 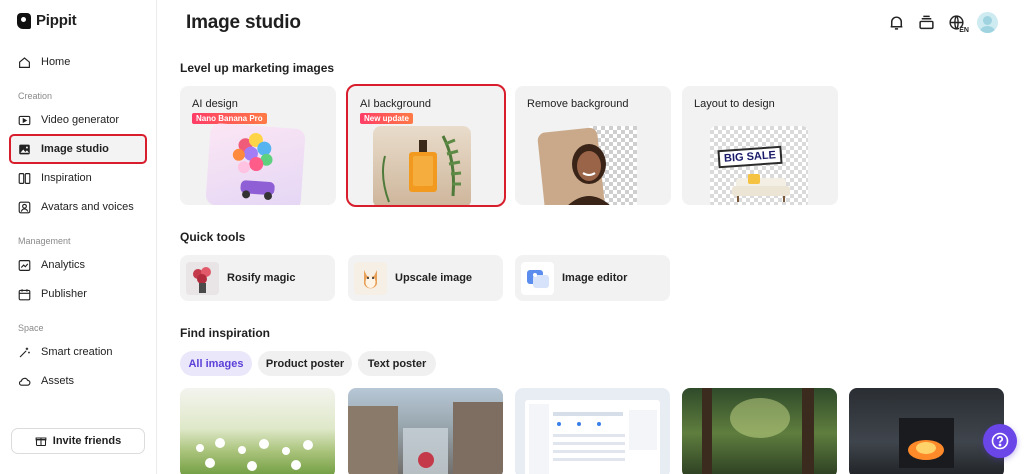 What do you see at coordinates (41, 442) in the screenshot?
I see `gift-icon` at bounding box center [41, 442].